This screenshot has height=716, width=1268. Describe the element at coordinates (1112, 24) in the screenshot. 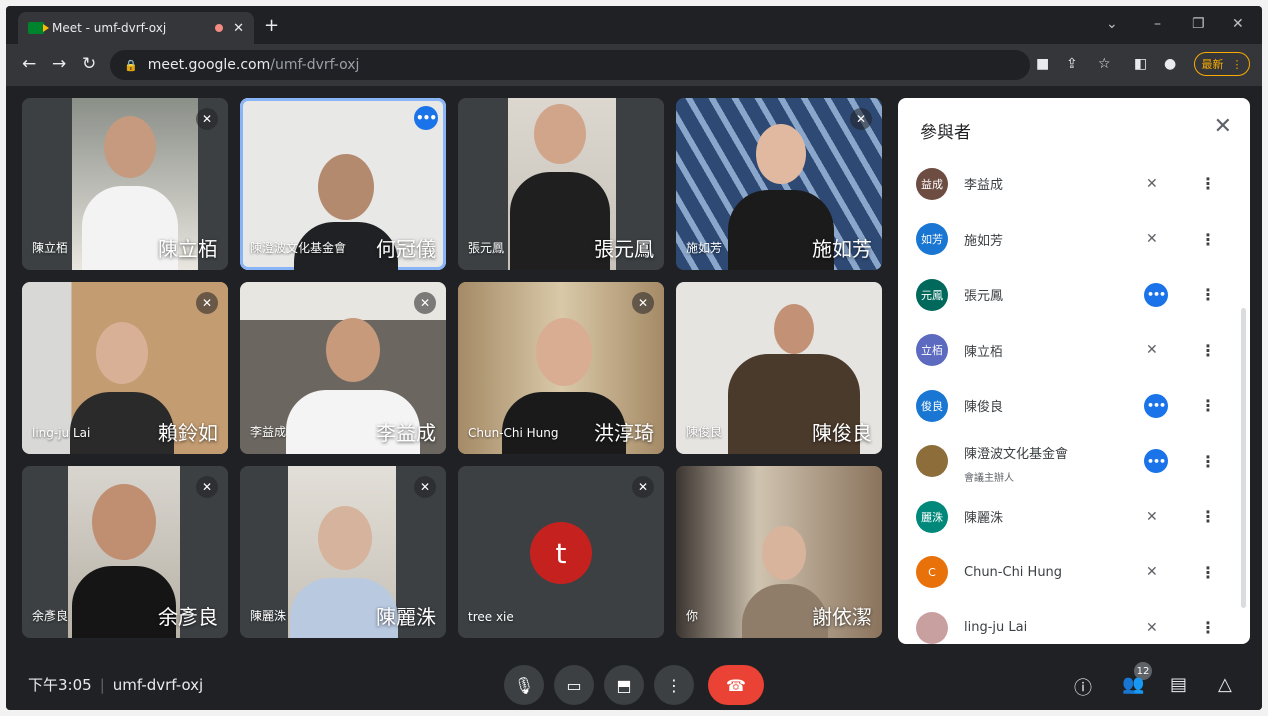

I see `tab-search-icon: ⌄` at that location.